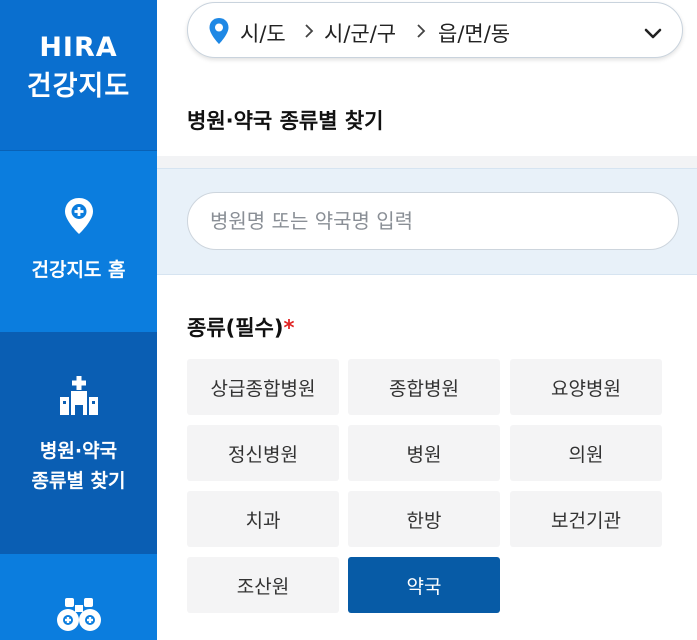  Describe the element at coordinates (586, 387) in the screenshot. I see `kind-option-nursing-hospital: 요양병원` at that location.